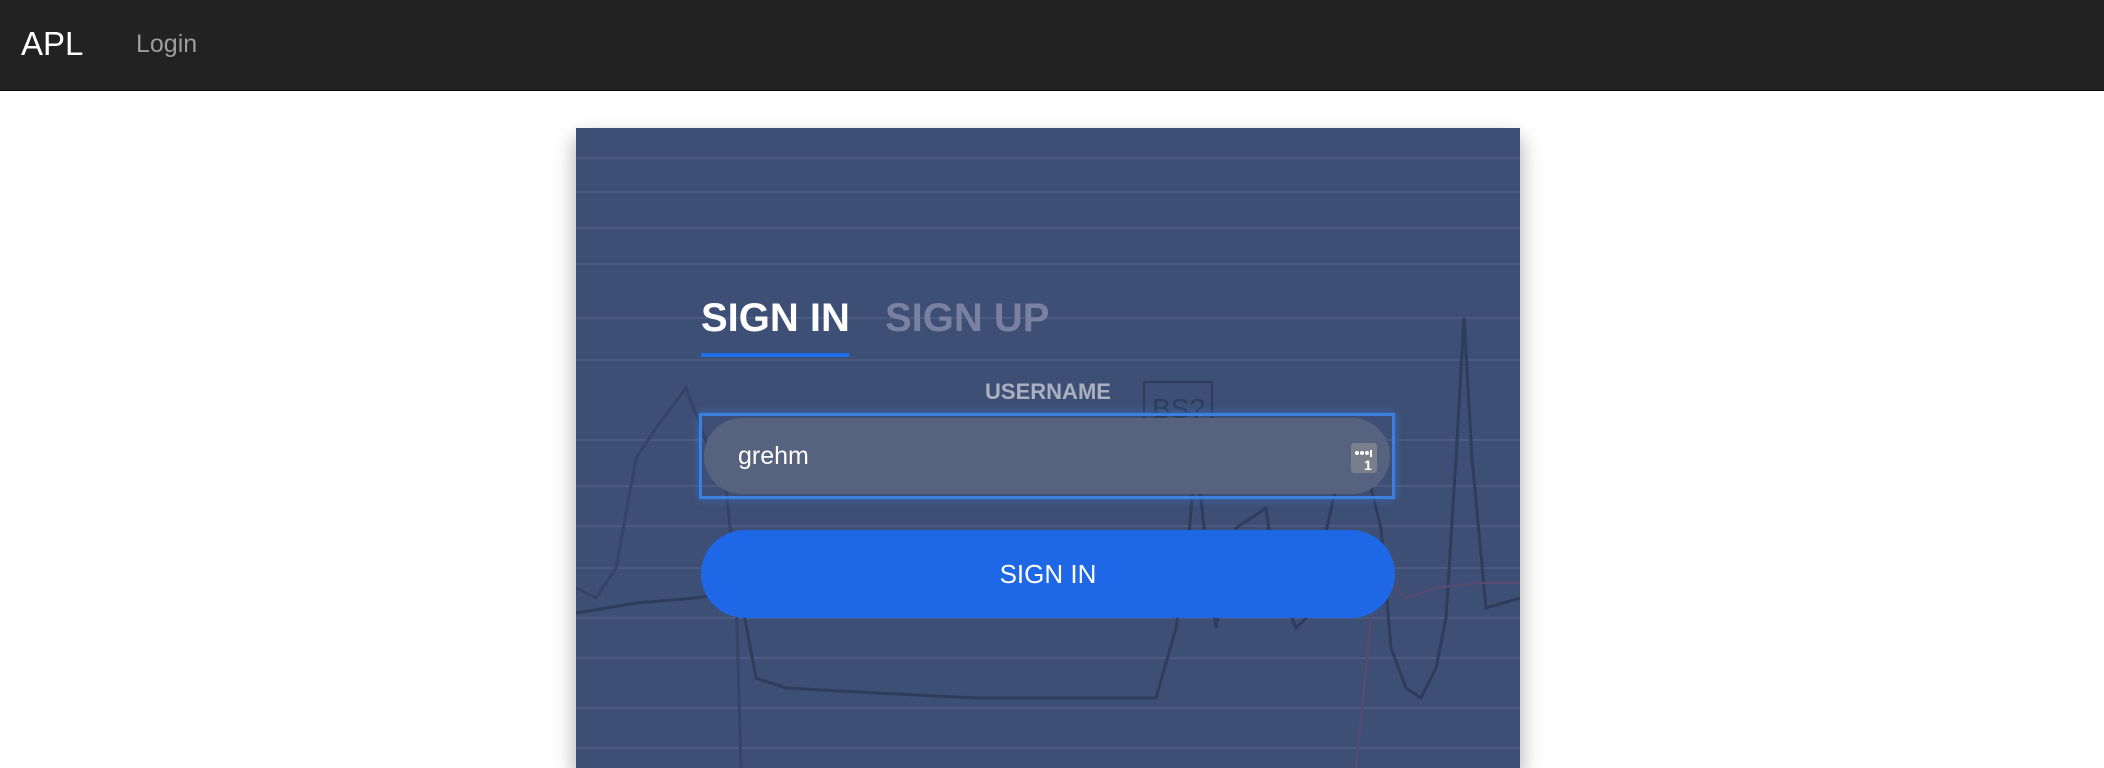 The height and width of the screenshot is (768, 2104). I want to click on tab-sign-in: SIGN IN, so click(775, 318).